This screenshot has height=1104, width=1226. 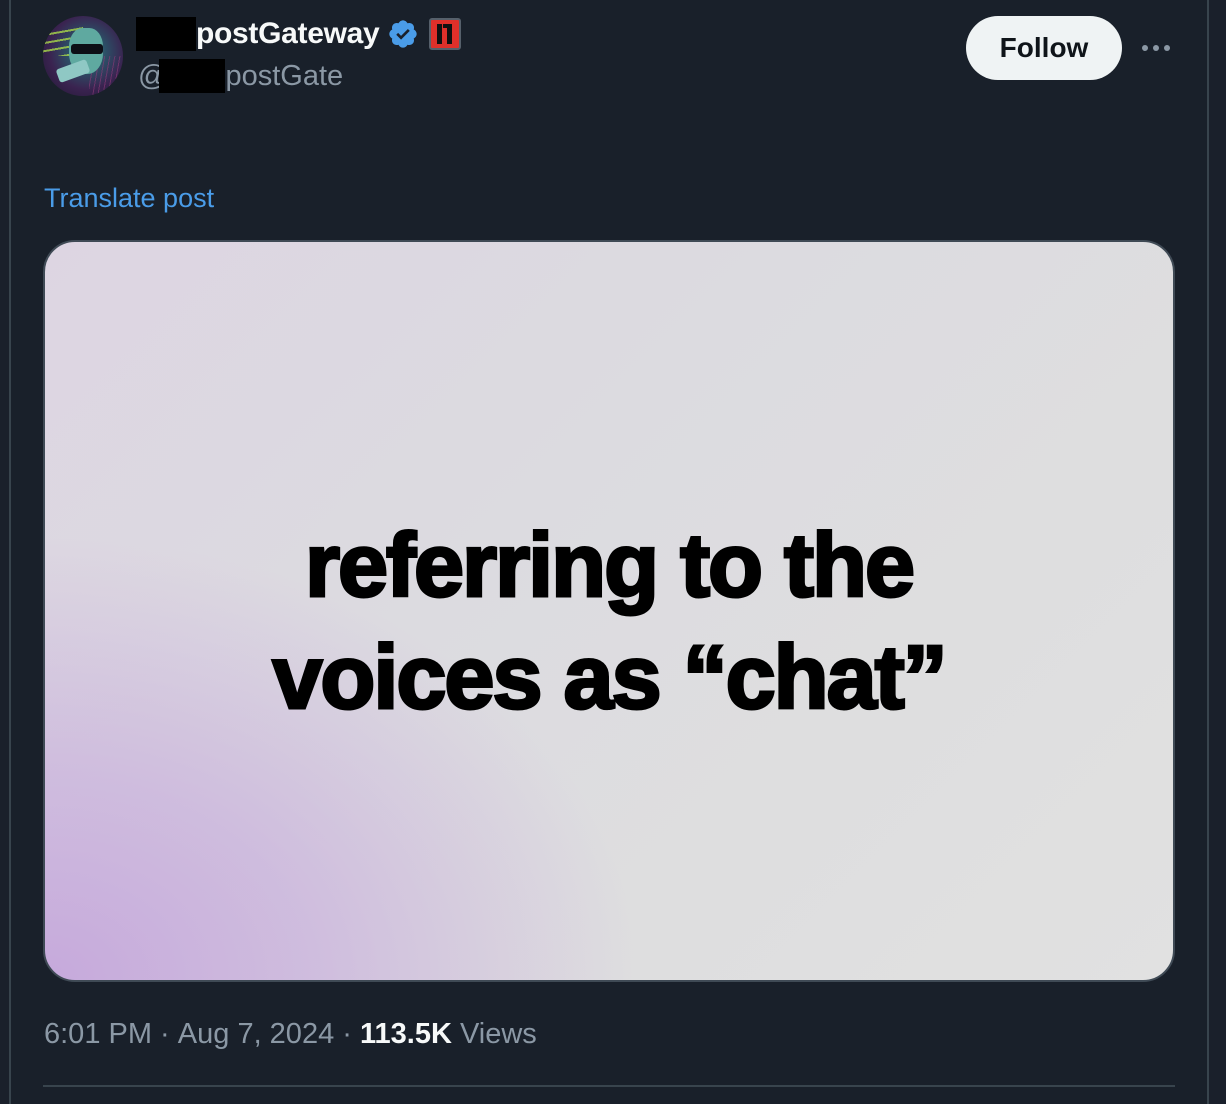 What do you see at coordinates (445, 34) in the screenshot?
I see `affiliate-badge-icon` at bounding box center [445, 34].